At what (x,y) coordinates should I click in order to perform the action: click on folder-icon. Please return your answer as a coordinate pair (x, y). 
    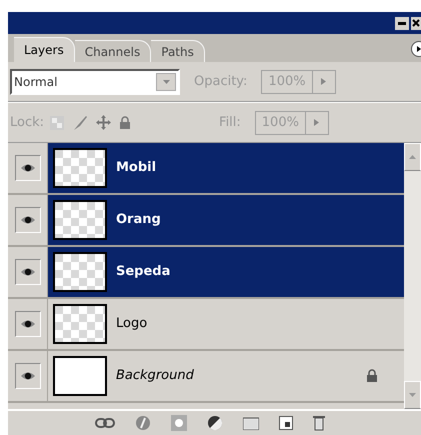
    Looking at the image, I should click on (251, 423).